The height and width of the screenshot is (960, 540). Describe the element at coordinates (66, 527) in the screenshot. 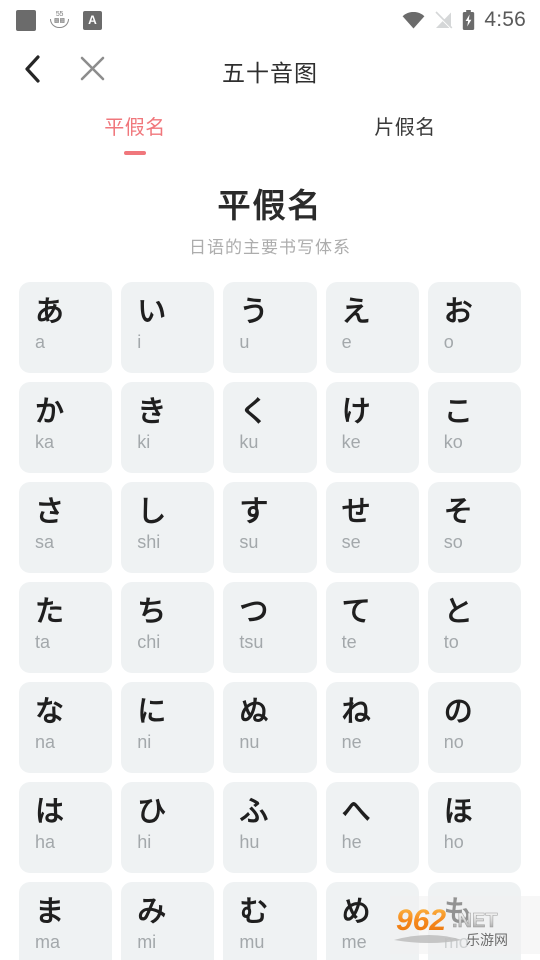

I see `kana-card: さ sa` at that location.